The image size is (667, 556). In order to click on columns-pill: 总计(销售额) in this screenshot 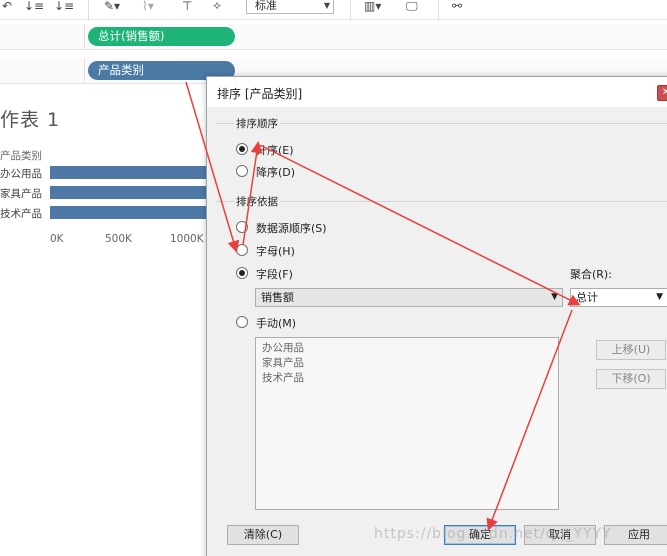, I will do `click(161, 36)`.